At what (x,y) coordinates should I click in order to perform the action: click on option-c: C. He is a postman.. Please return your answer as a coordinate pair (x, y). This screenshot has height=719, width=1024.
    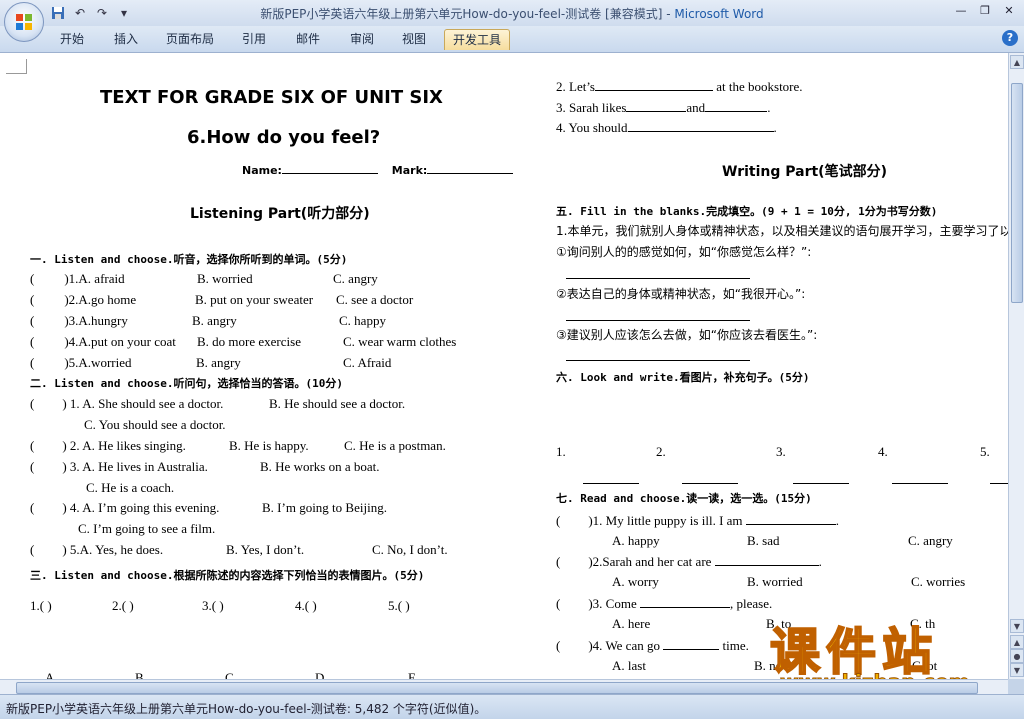
    Looking at the image, I should click on (395, 445).